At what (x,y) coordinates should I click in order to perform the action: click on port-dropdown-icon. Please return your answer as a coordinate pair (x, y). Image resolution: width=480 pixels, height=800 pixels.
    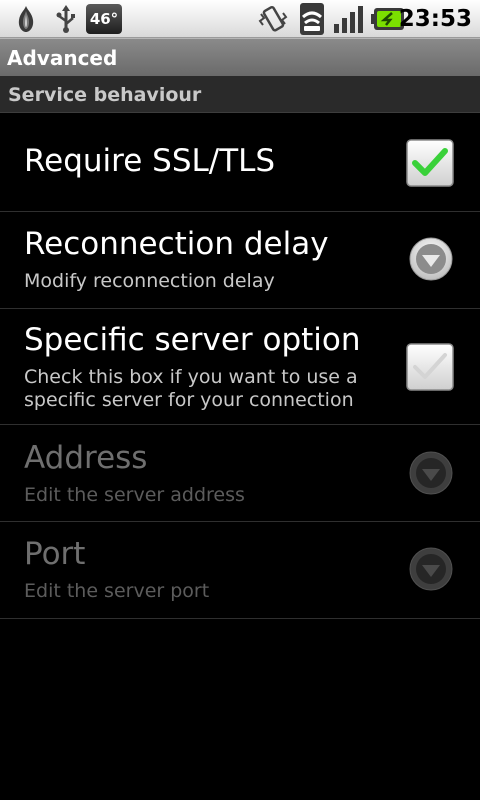
    Looking at the image, I should click on (431, 571).